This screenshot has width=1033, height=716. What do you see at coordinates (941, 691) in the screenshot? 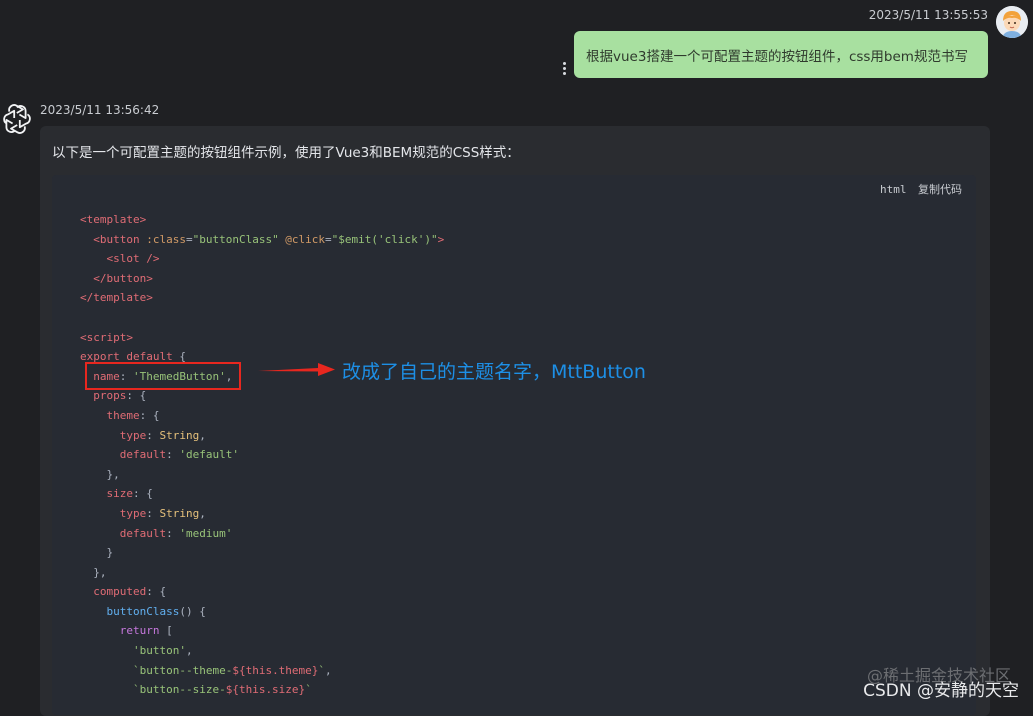
I see `watermark-csdn: CSDN @安静的天空` at bounding box center [941, 691].